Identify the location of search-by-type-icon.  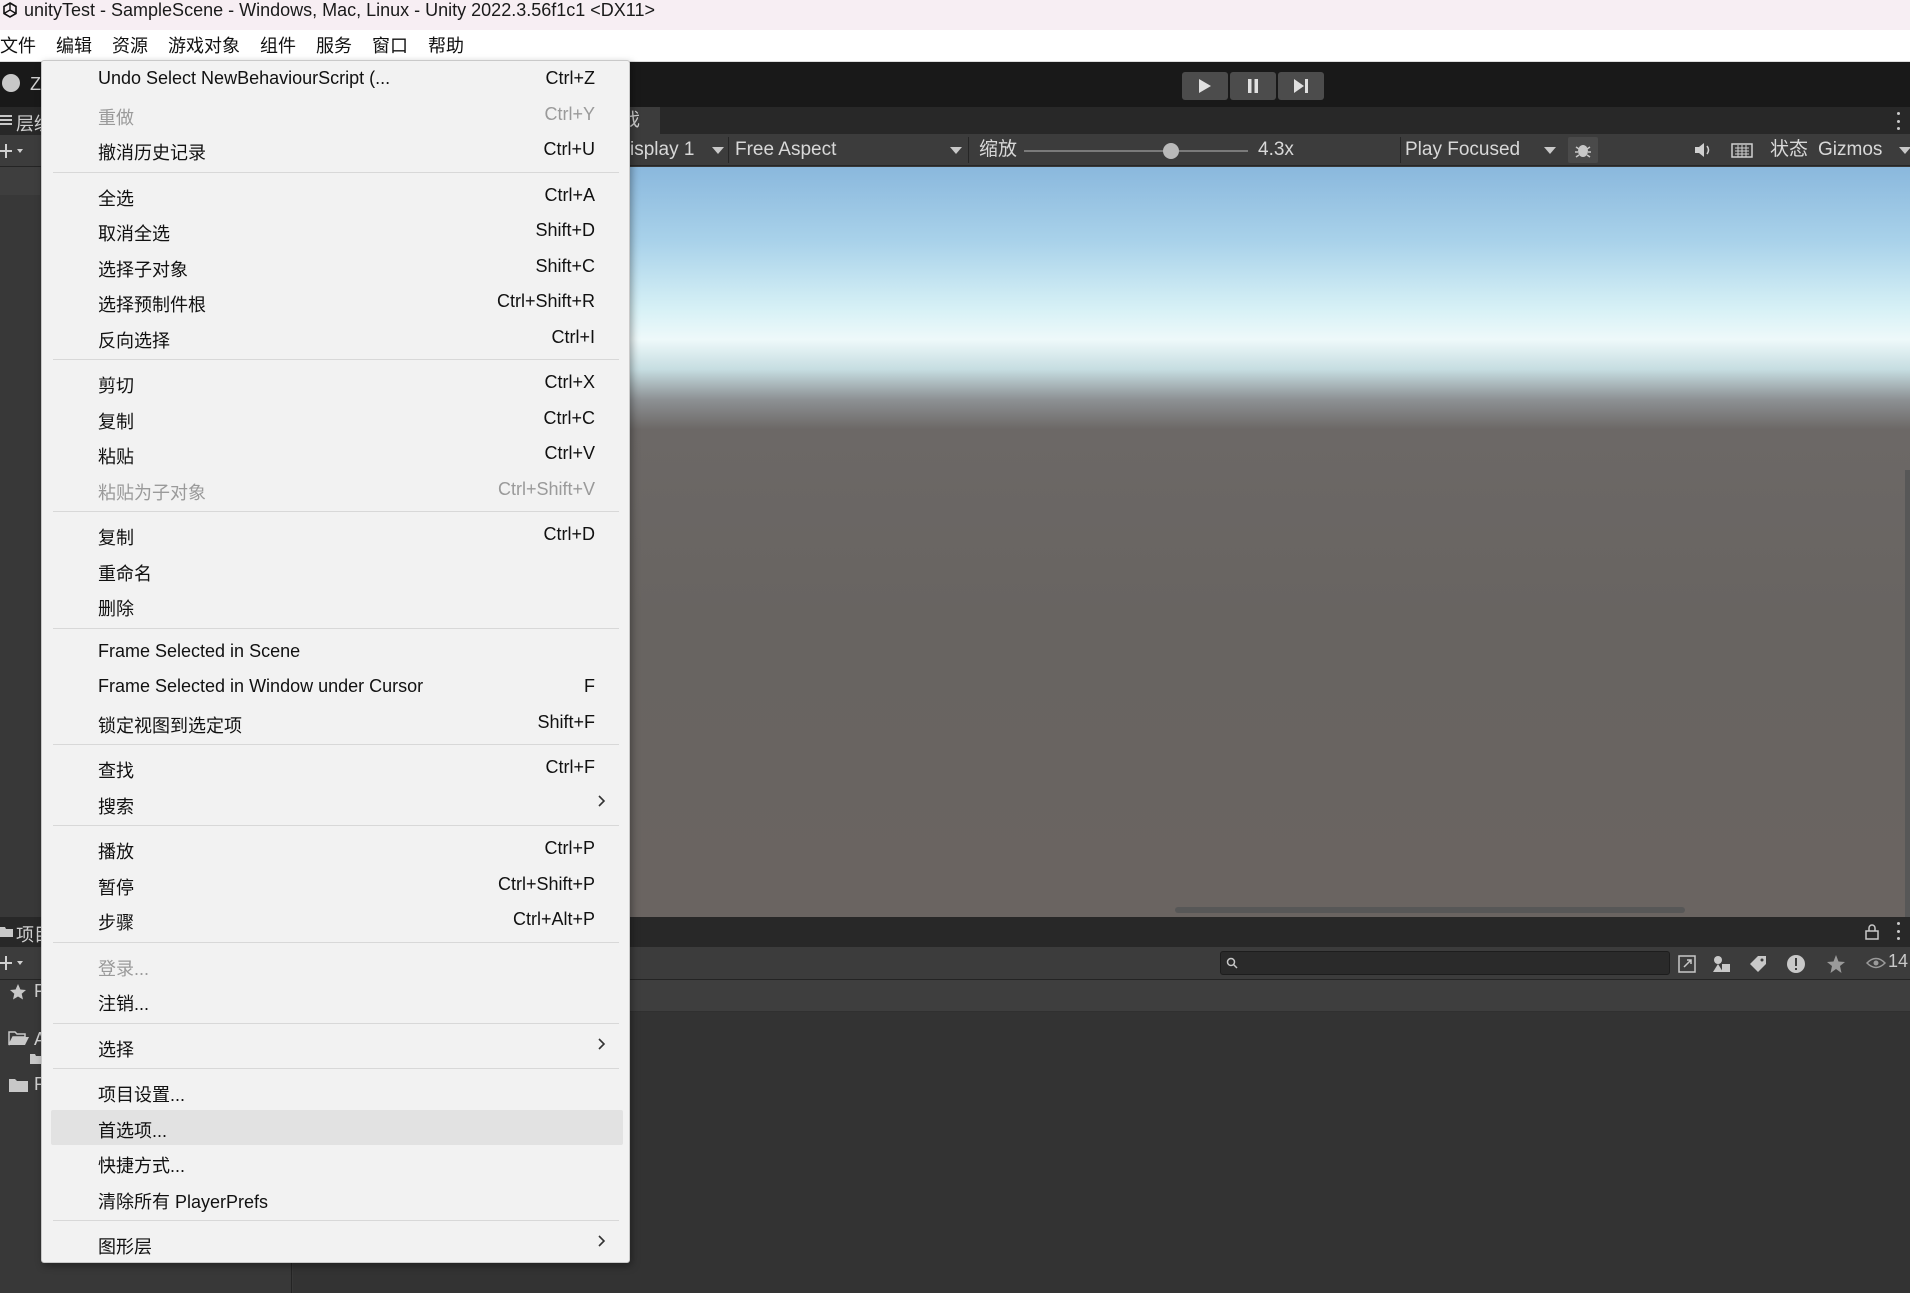
(1688, 964).